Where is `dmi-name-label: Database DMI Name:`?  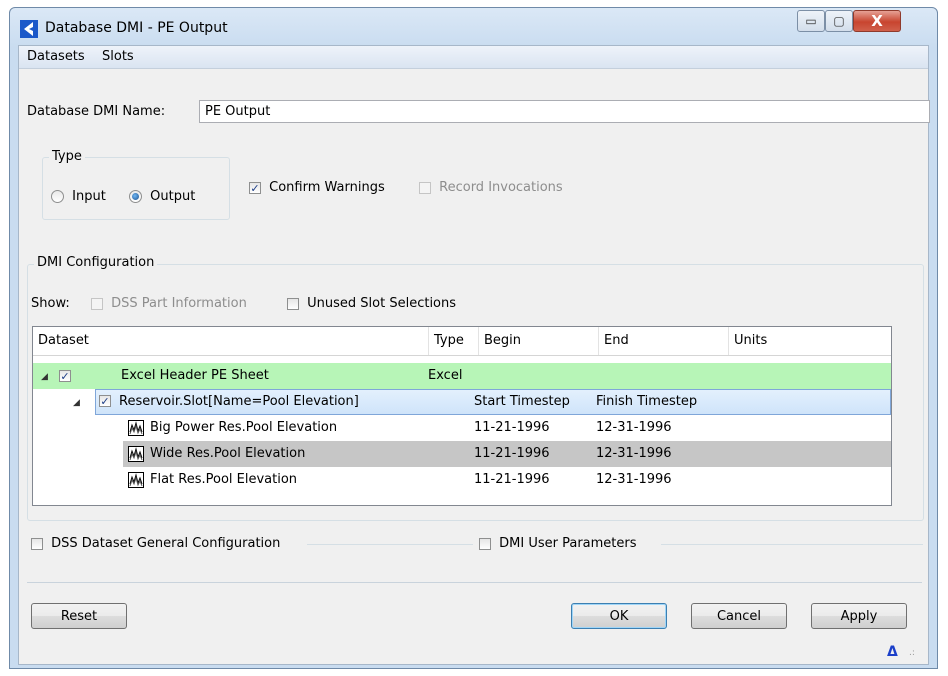
dmi-name-label: Database DMI Name: is located at coordinates (96, 111).